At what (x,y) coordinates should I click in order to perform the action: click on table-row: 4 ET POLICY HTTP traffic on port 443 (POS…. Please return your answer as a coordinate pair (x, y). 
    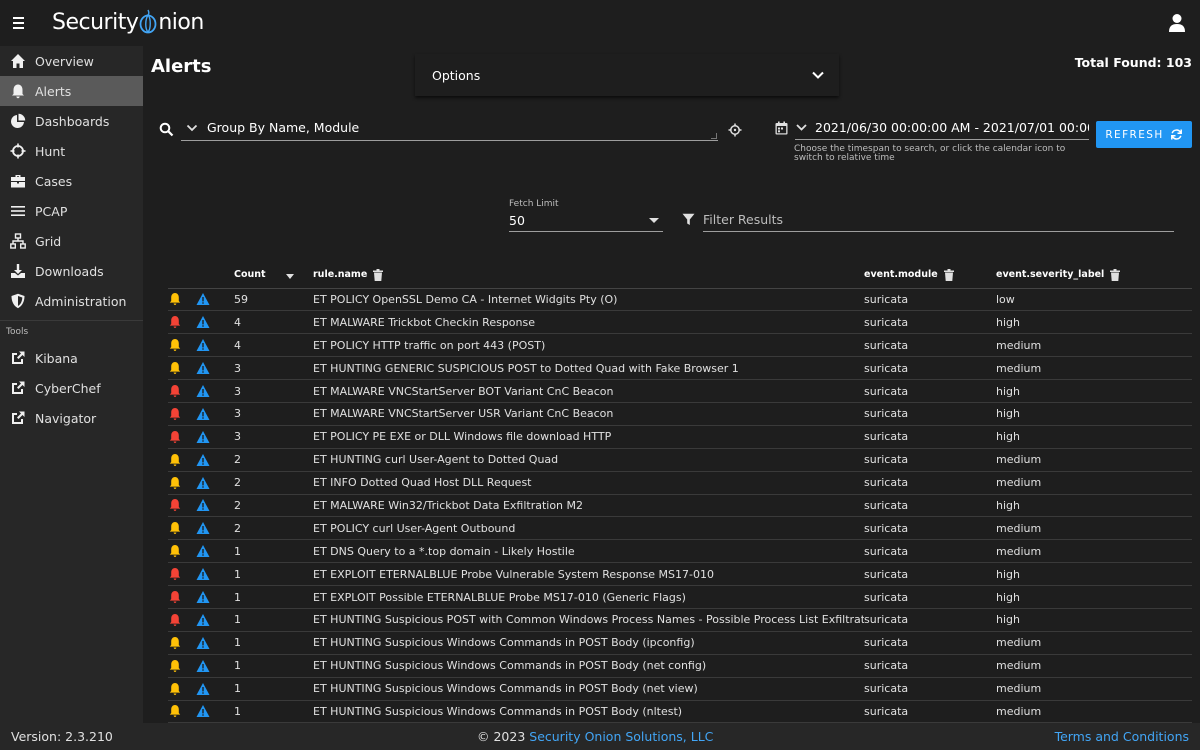
    Looking at the image, I should click on (680, 345).